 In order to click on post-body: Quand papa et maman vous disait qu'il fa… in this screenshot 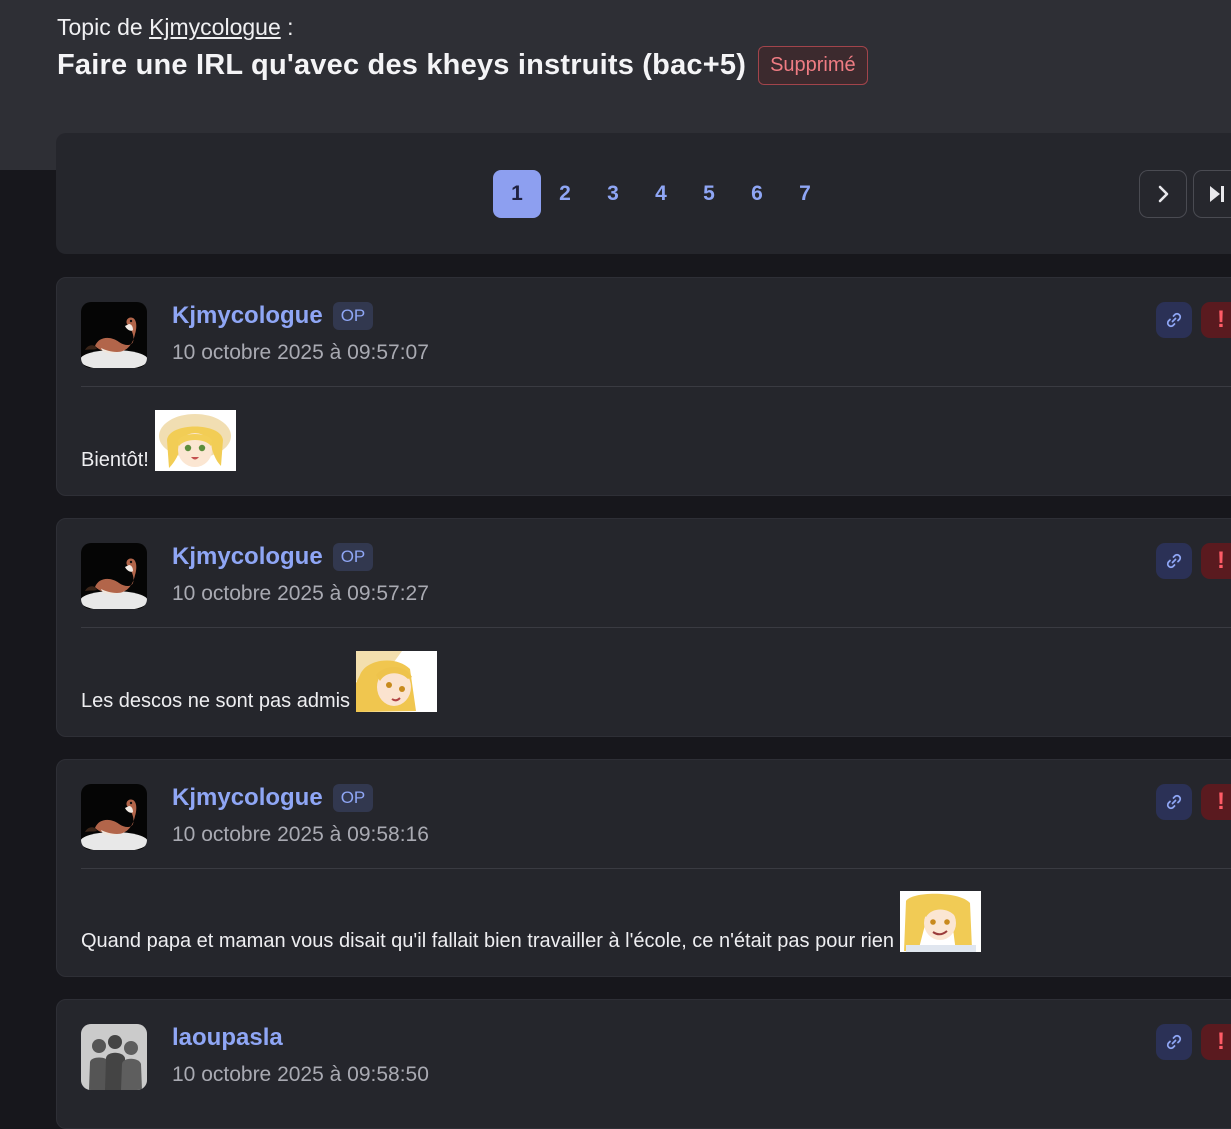, I will do `click(531, 921)`.